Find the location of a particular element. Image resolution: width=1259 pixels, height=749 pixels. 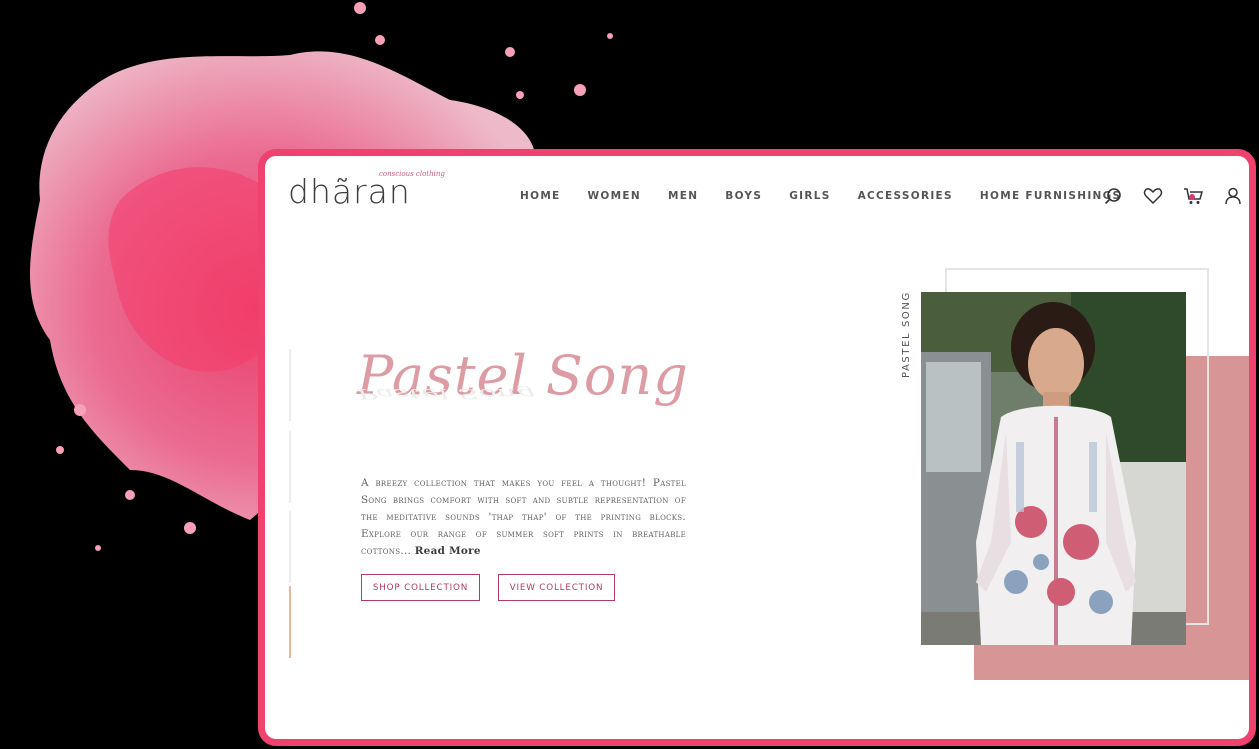

heart-icon is located at coordinates (1153, 196).